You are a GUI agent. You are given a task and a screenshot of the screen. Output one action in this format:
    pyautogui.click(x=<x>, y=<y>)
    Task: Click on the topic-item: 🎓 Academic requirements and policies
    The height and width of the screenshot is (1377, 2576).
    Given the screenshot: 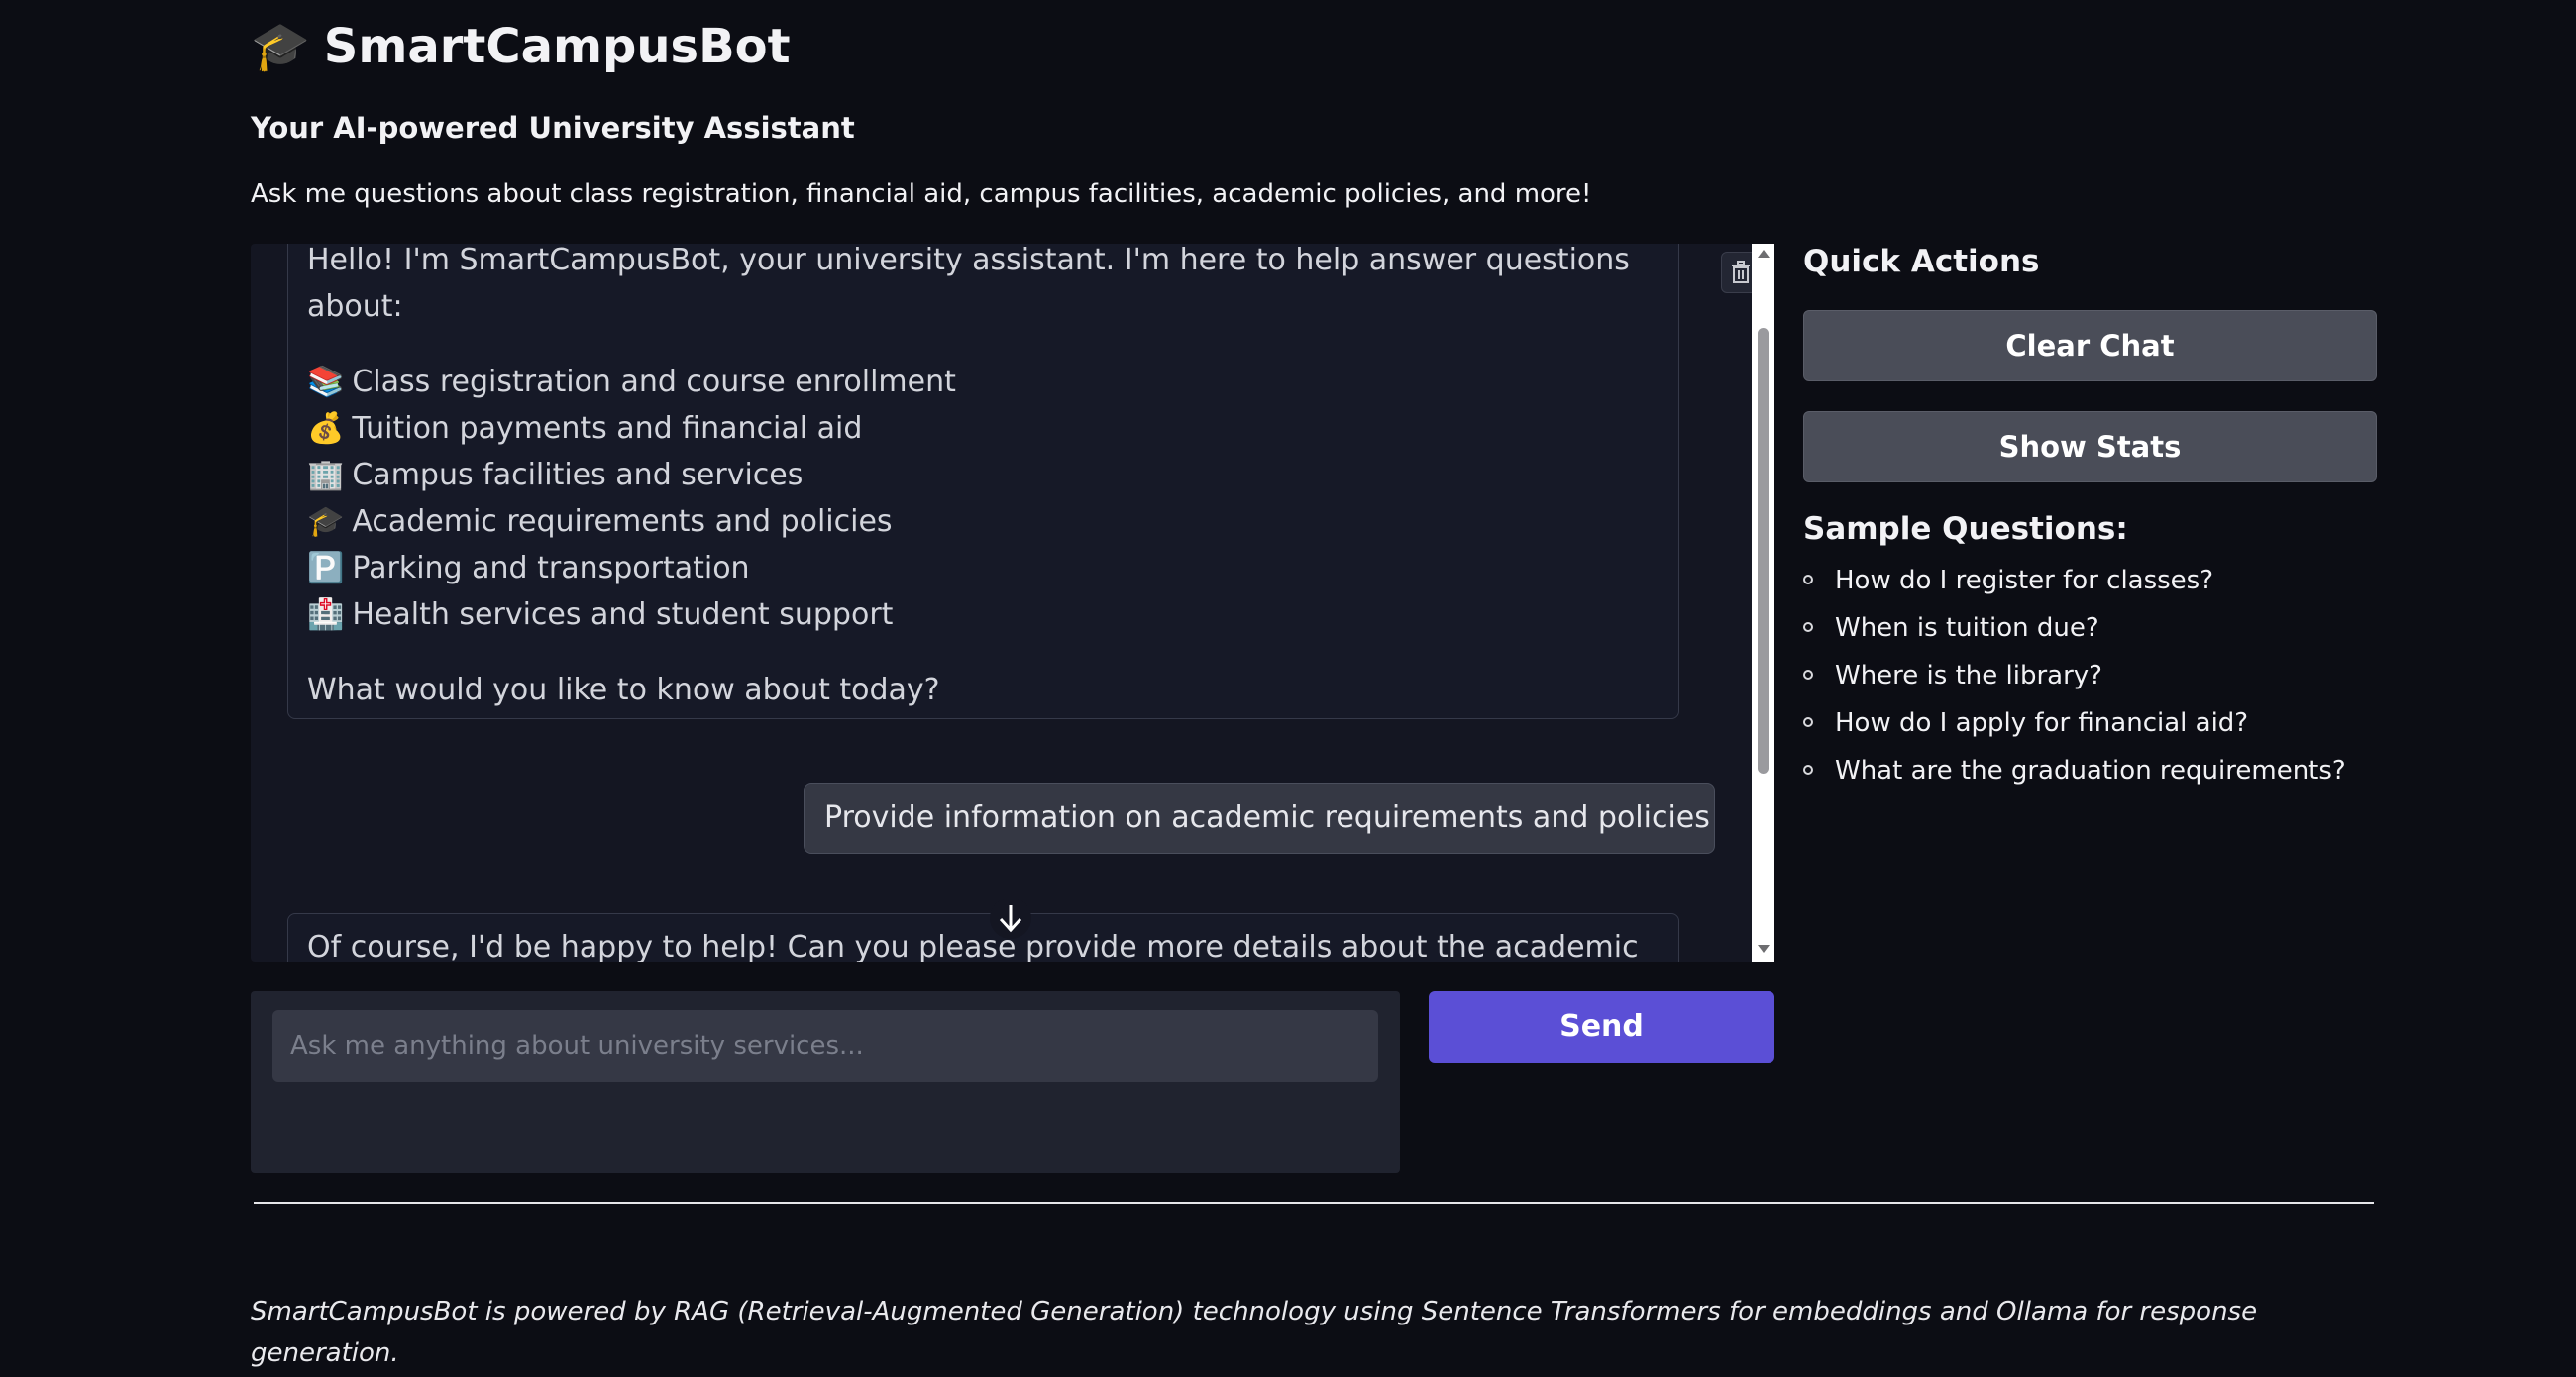 What is the action you would take?
    pyautogui.click(x=984, y=521)
    